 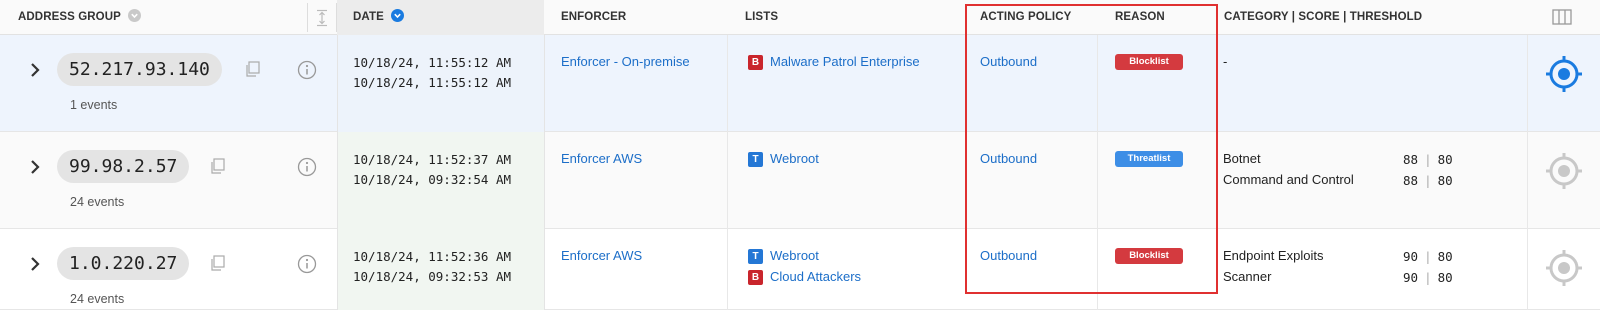 I want to click on enforcer-link: Enforcer - On-premise, so click(x=625, y=61).